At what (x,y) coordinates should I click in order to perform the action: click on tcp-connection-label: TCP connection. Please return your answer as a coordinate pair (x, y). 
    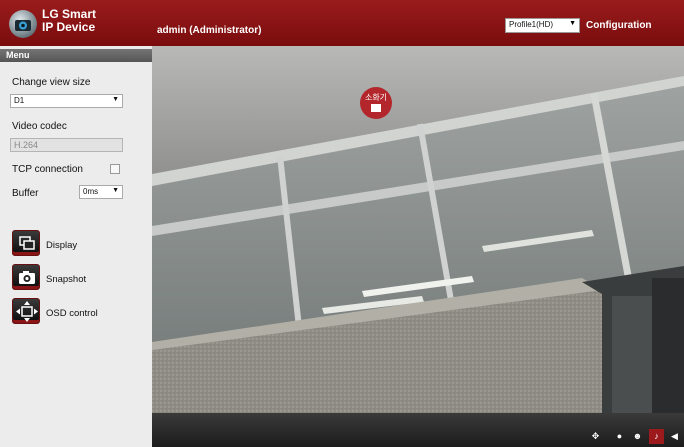
    Looking at the image, I should click on (47, 169).